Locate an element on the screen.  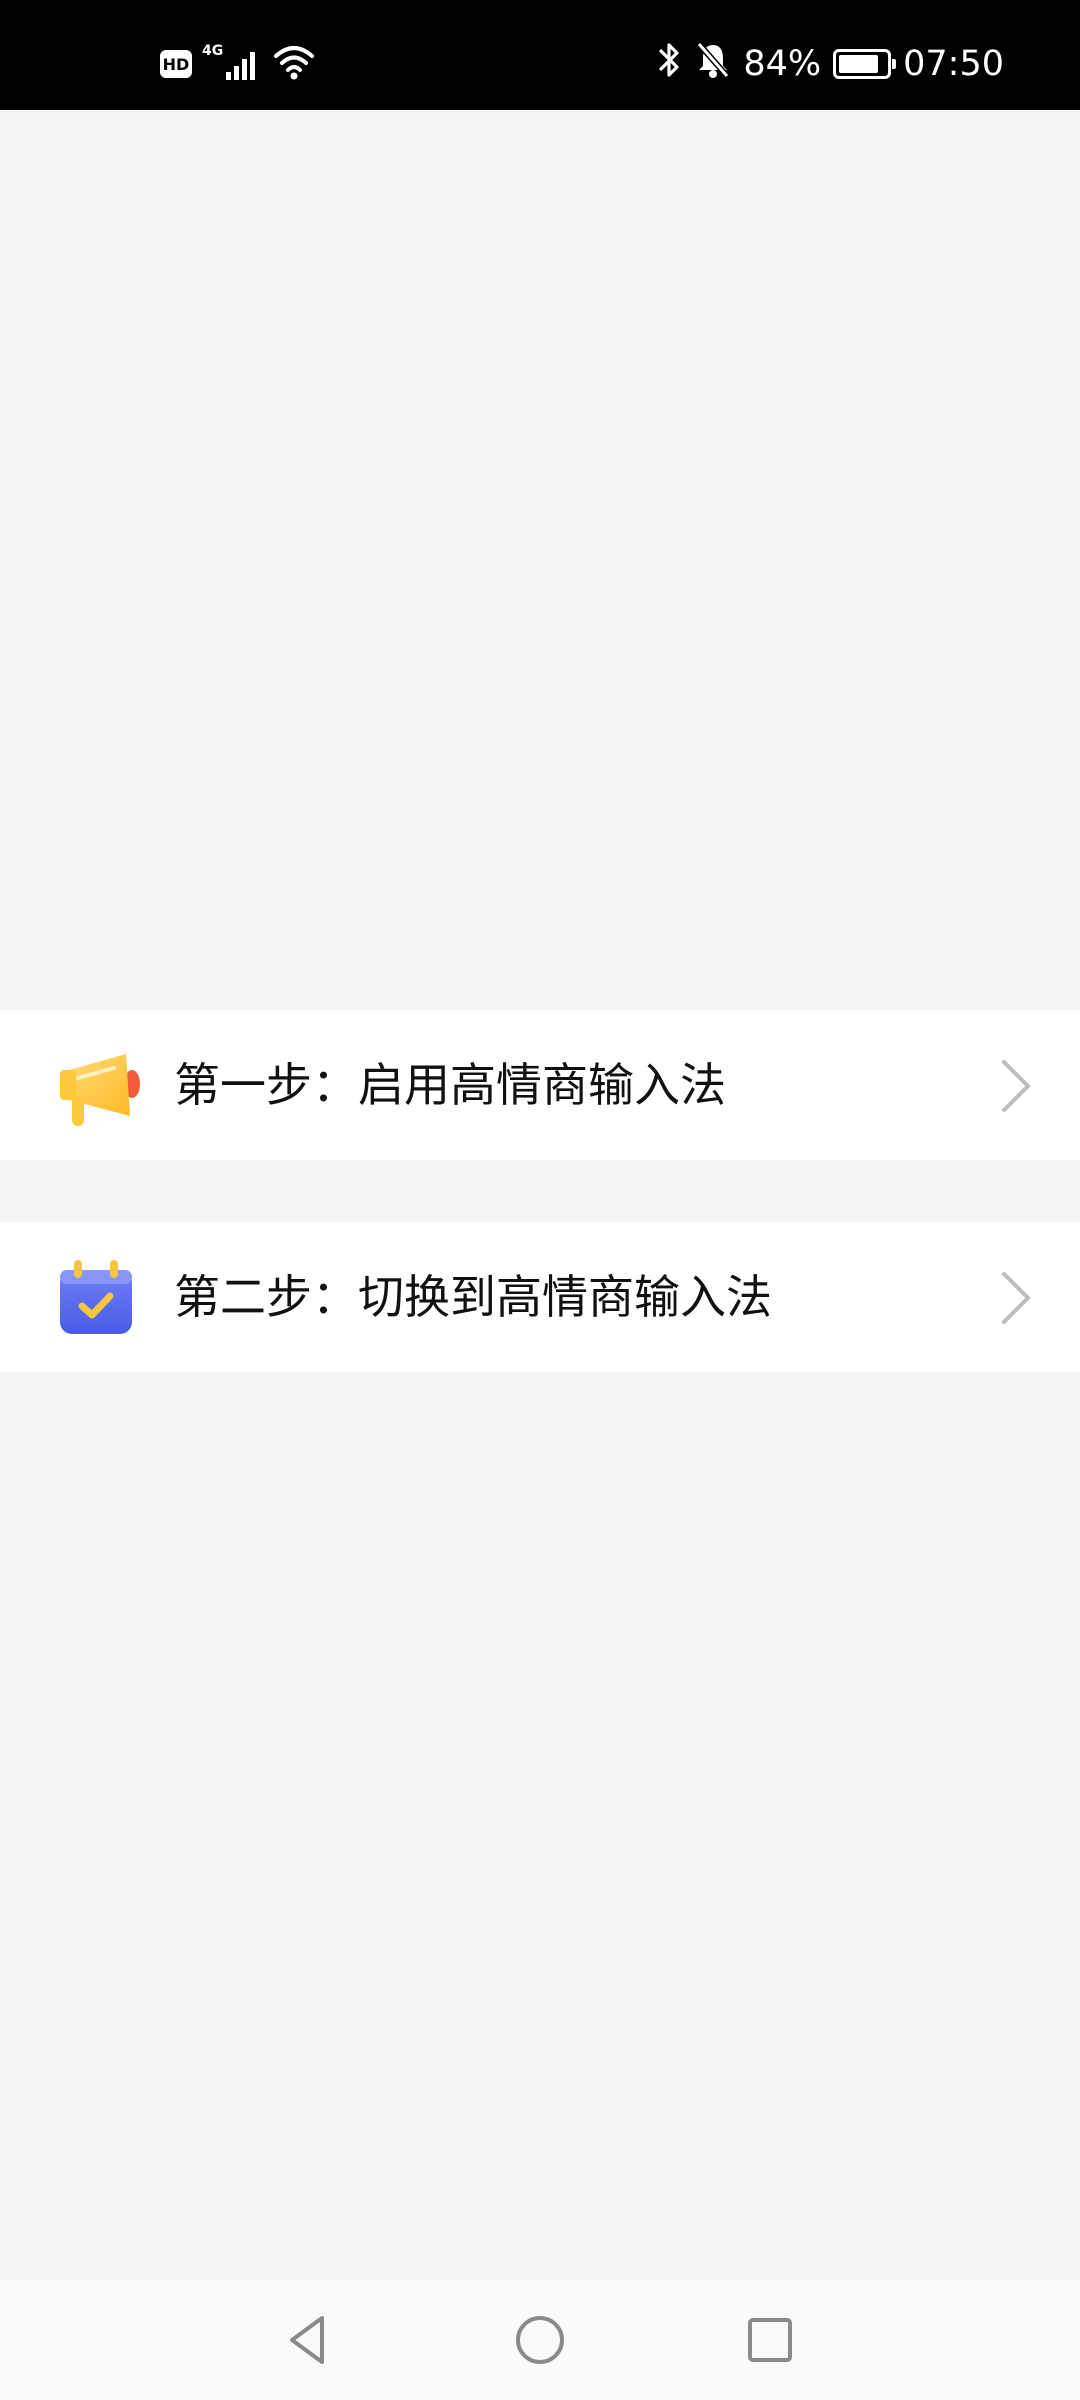
step-one-label: 第一步：启用高情商输入法 is located at coordinates (450, 1085).